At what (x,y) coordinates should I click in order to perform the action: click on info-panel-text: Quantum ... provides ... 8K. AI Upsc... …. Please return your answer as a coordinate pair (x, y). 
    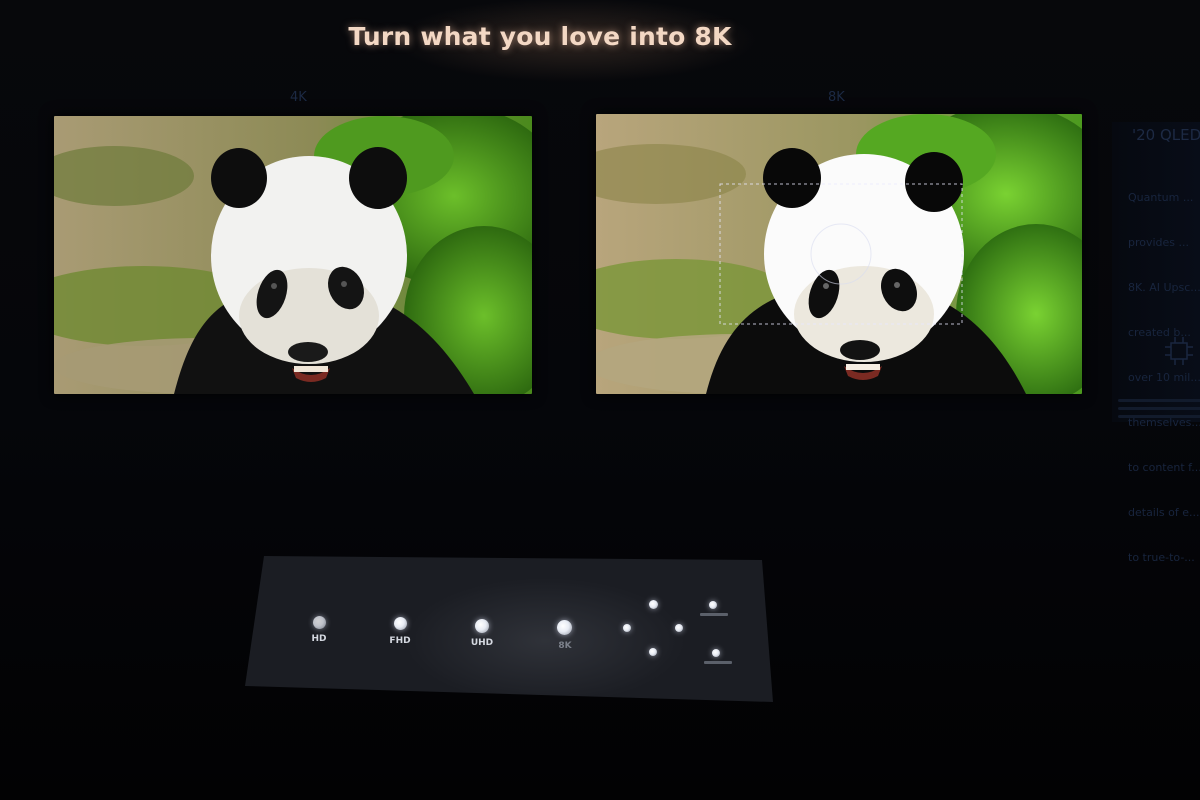
    Looking at the image, I should click on (1164, 377).